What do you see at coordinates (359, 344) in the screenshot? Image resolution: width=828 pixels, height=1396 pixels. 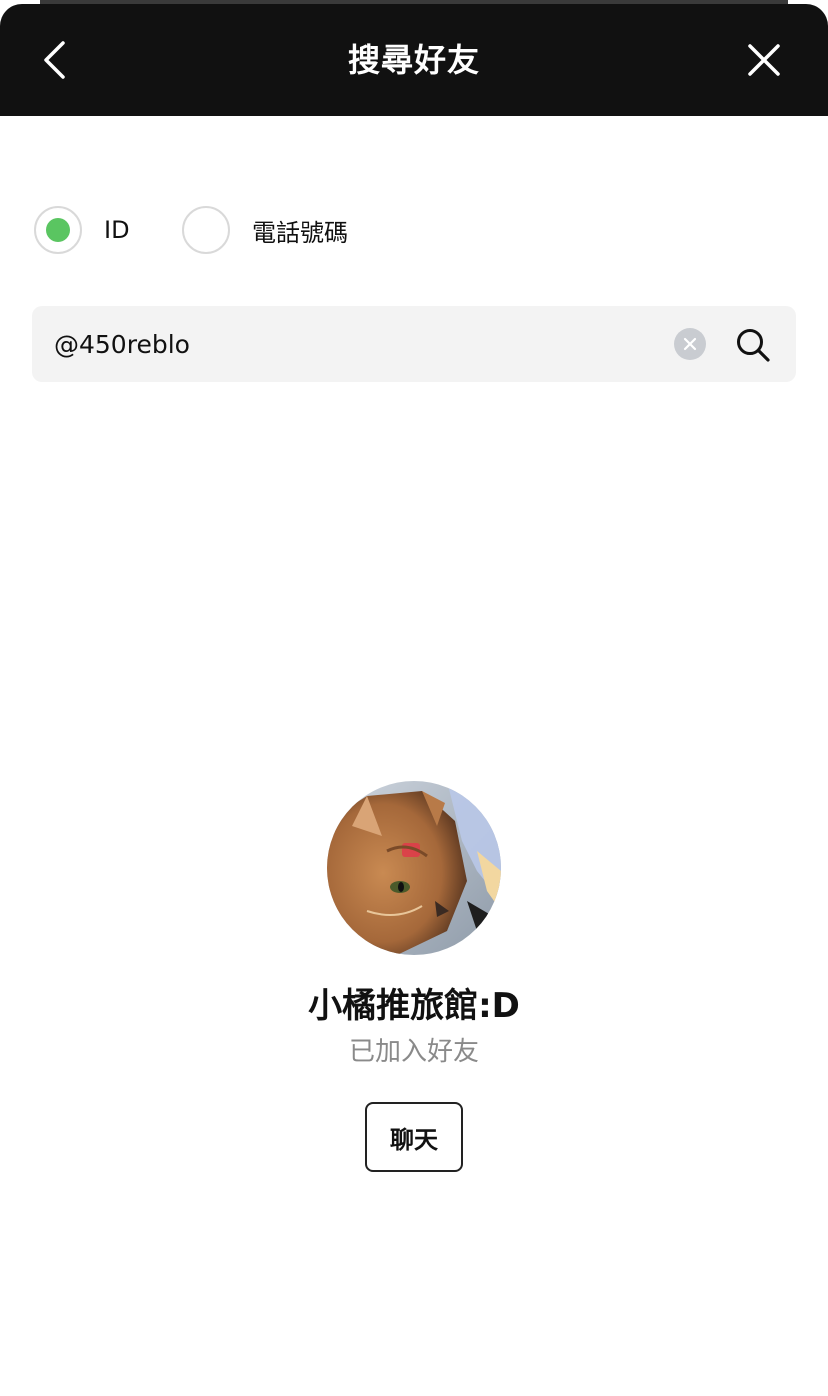 I see `search-input` at bounding box center [359, 344].